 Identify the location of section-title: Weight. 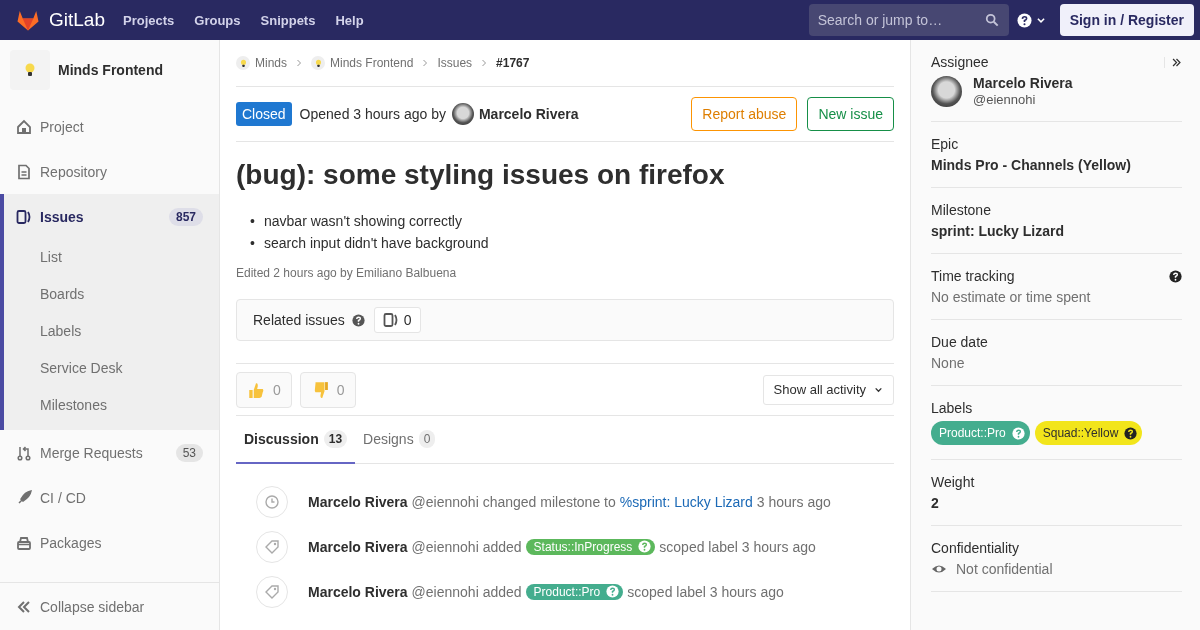
(953, 482).